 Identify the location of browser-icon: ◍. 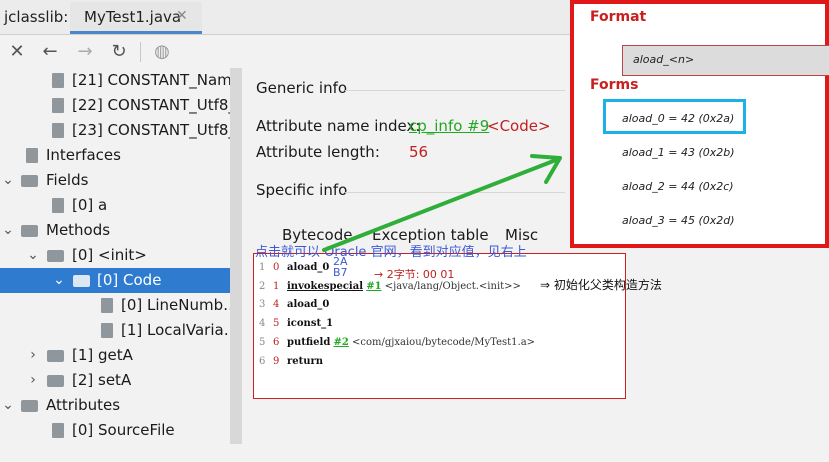
(162, 52).